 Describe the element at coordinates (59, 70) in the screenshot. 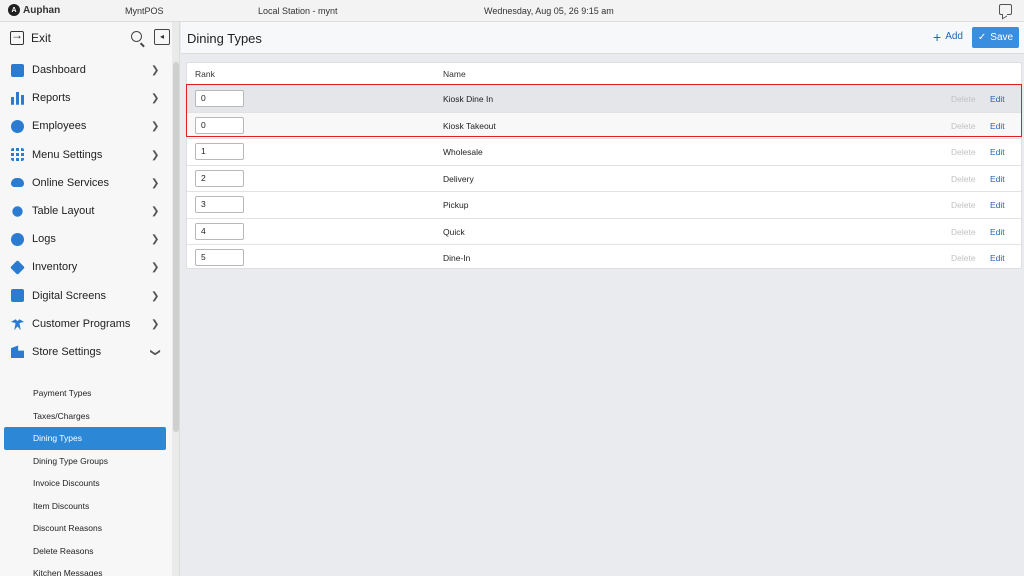

I see `sidebar-item-label: Dashboard` at that location.